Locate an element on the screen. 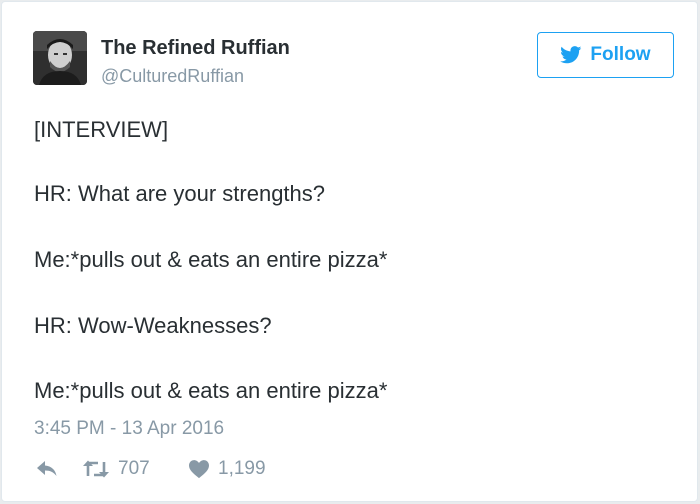 The image size is (700, 504). follow-label: Follow is located at coordinates (620, 54).